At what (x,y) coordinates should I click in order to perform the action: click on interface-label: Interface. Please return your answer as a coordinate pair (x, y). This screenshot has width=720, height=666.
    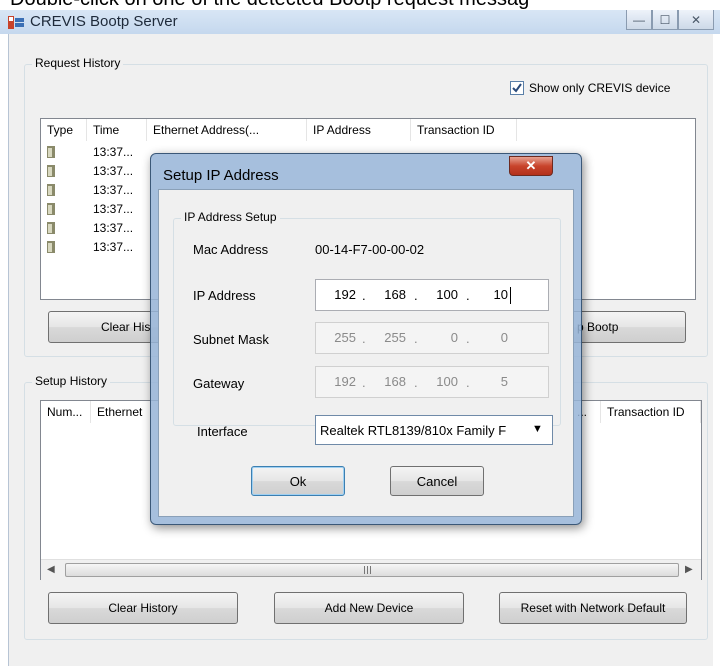
    Looking at the image, I should click on (222, 431).